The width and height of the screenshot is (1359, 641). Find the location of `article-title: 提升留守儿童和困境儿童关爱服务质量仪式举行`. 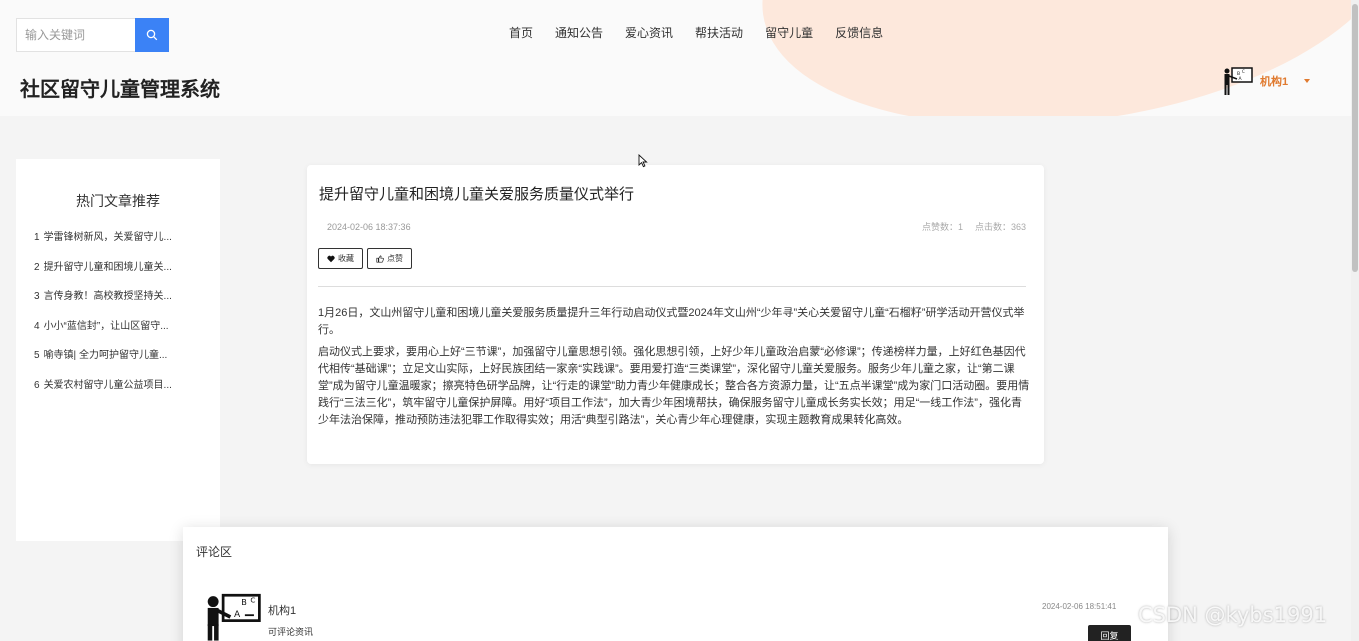

article-title: 提升留守儿童和困境儿童关爱服务质量仪式举行 is located at coordinates (477, 194).